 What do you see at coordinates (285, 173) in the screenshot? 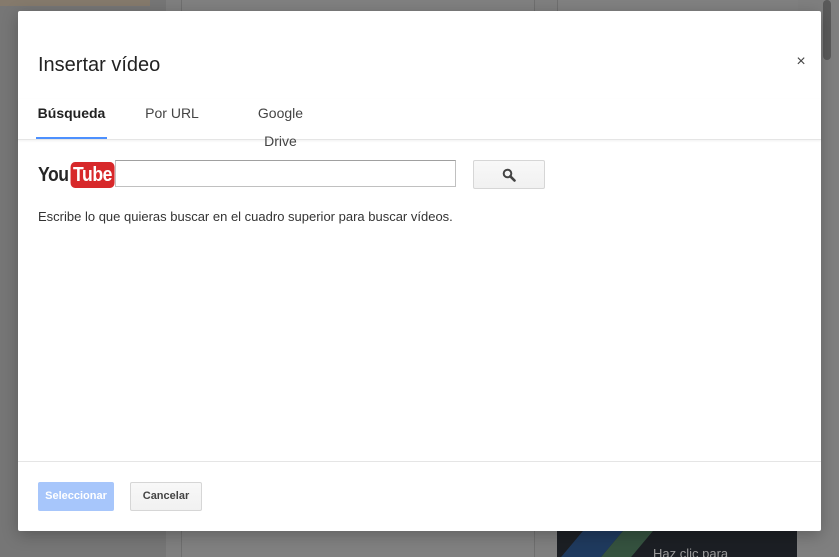
I see `search-input` at bounding box center [285, 173].